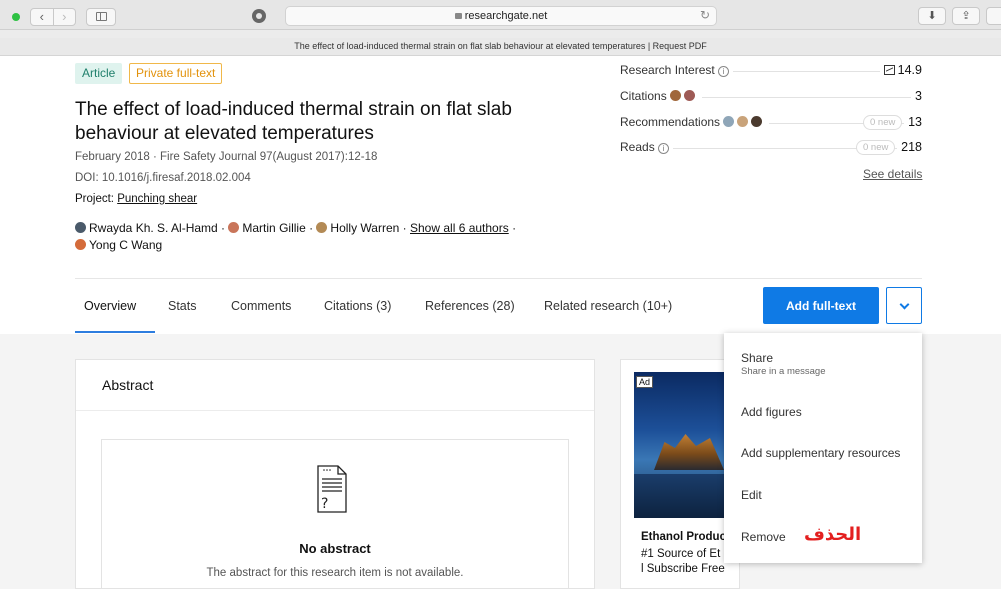 The image size is (1001, 589). Describe the element at coordinates (757, 358) in the screenshot. I see `menu-item-share: Share` at that location.